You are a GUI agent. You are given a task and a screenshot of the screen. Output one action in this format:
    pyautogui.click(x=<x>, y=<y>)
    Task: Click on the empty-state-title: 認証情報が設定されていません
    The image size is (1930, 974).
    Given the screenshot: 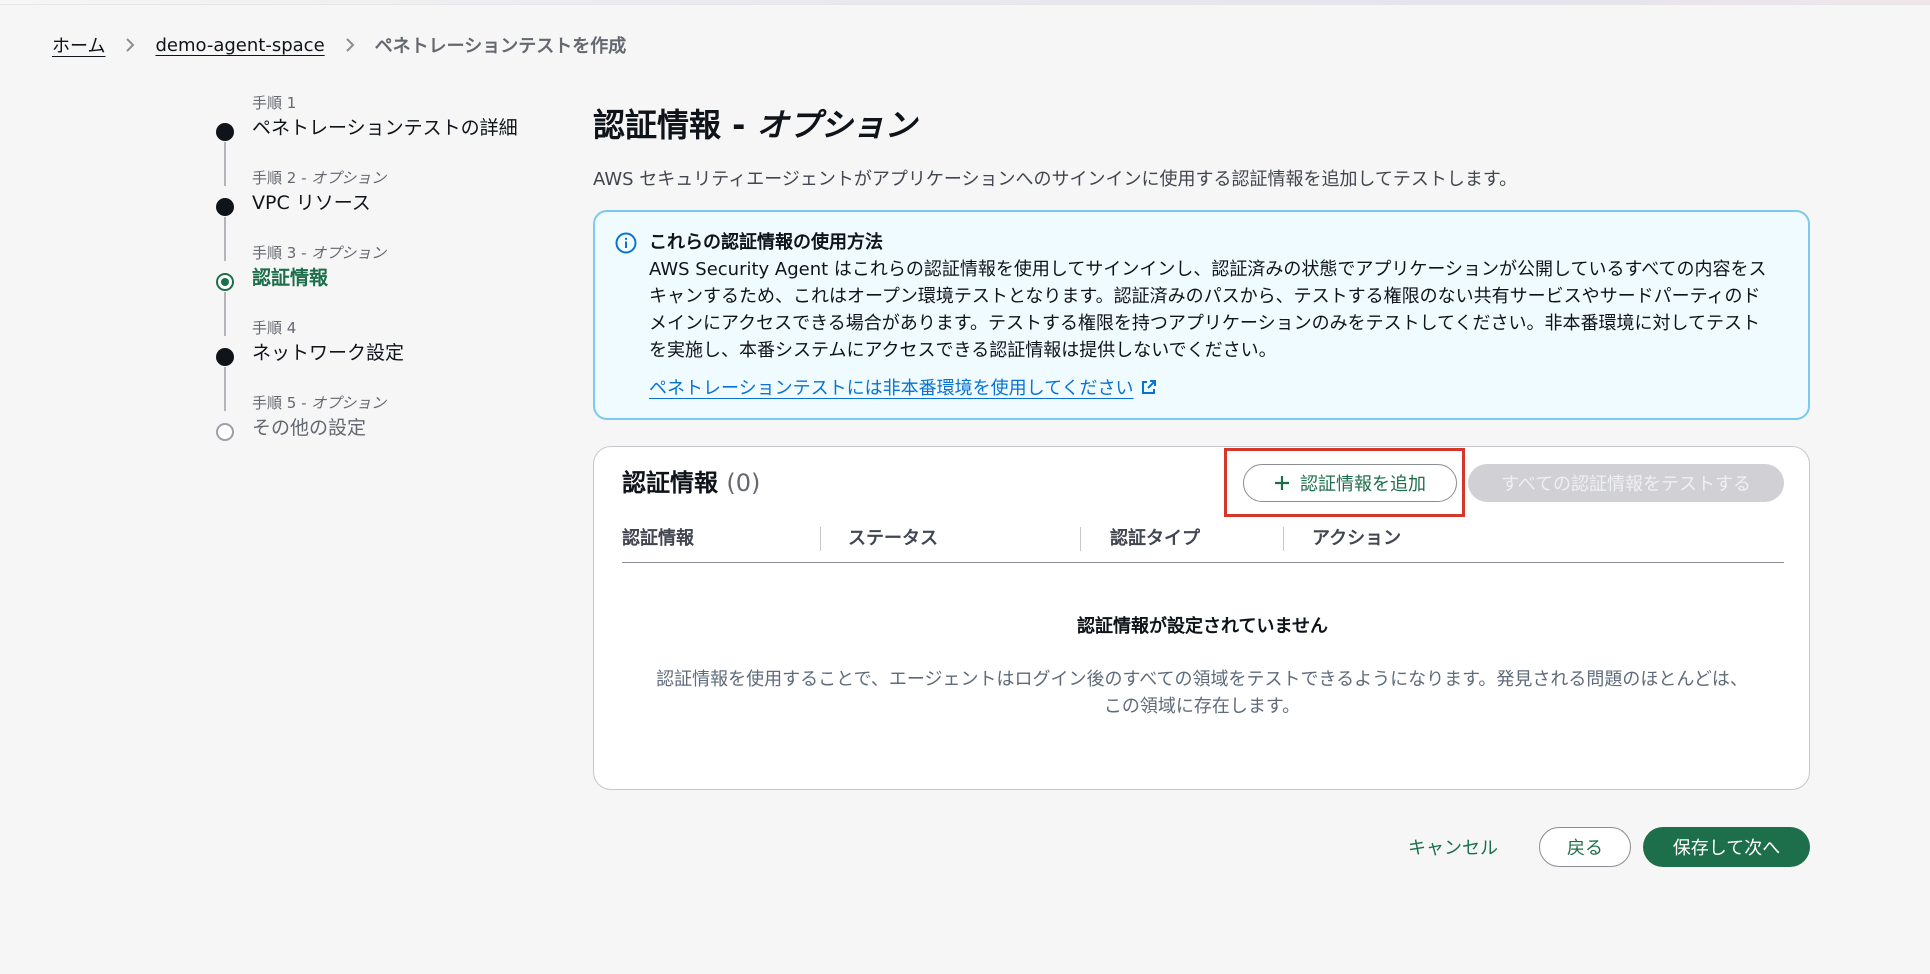 What is the action you would take?
    pyautogui.click(x=1202, y=626)
    